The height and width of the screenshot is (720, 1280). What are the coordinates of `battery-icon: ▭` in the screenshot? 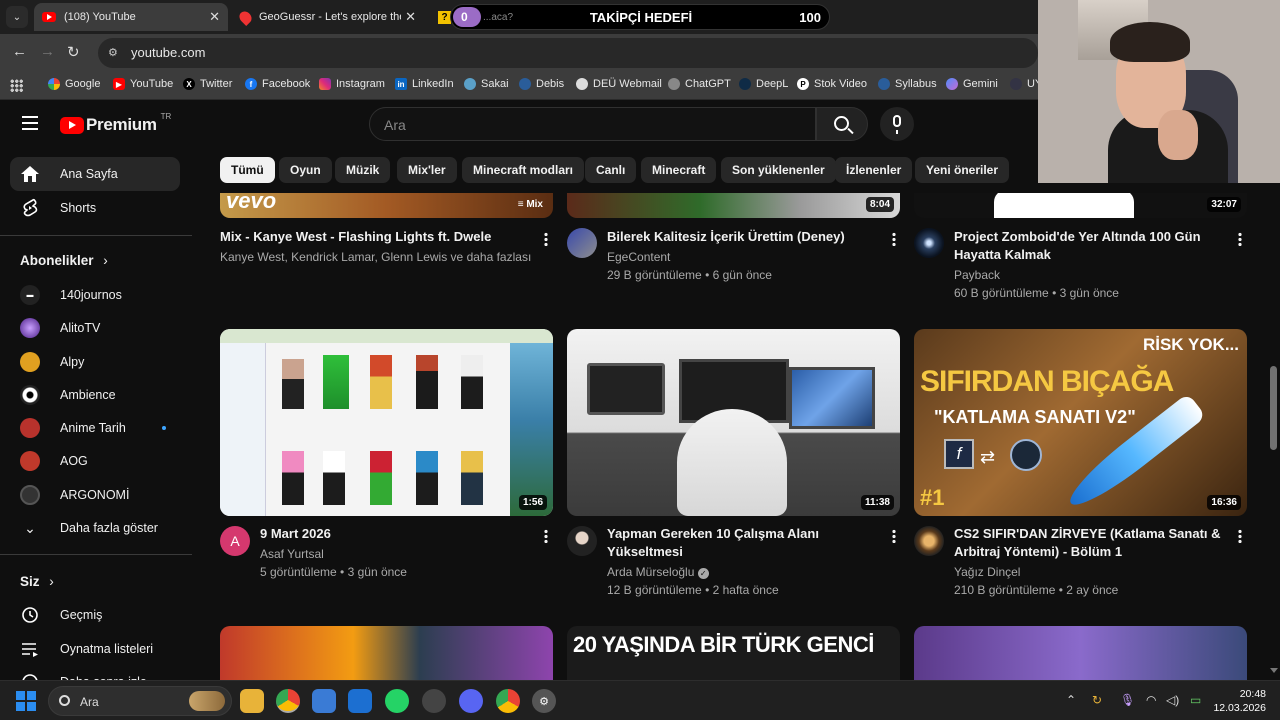 It's located at (1195, 700).